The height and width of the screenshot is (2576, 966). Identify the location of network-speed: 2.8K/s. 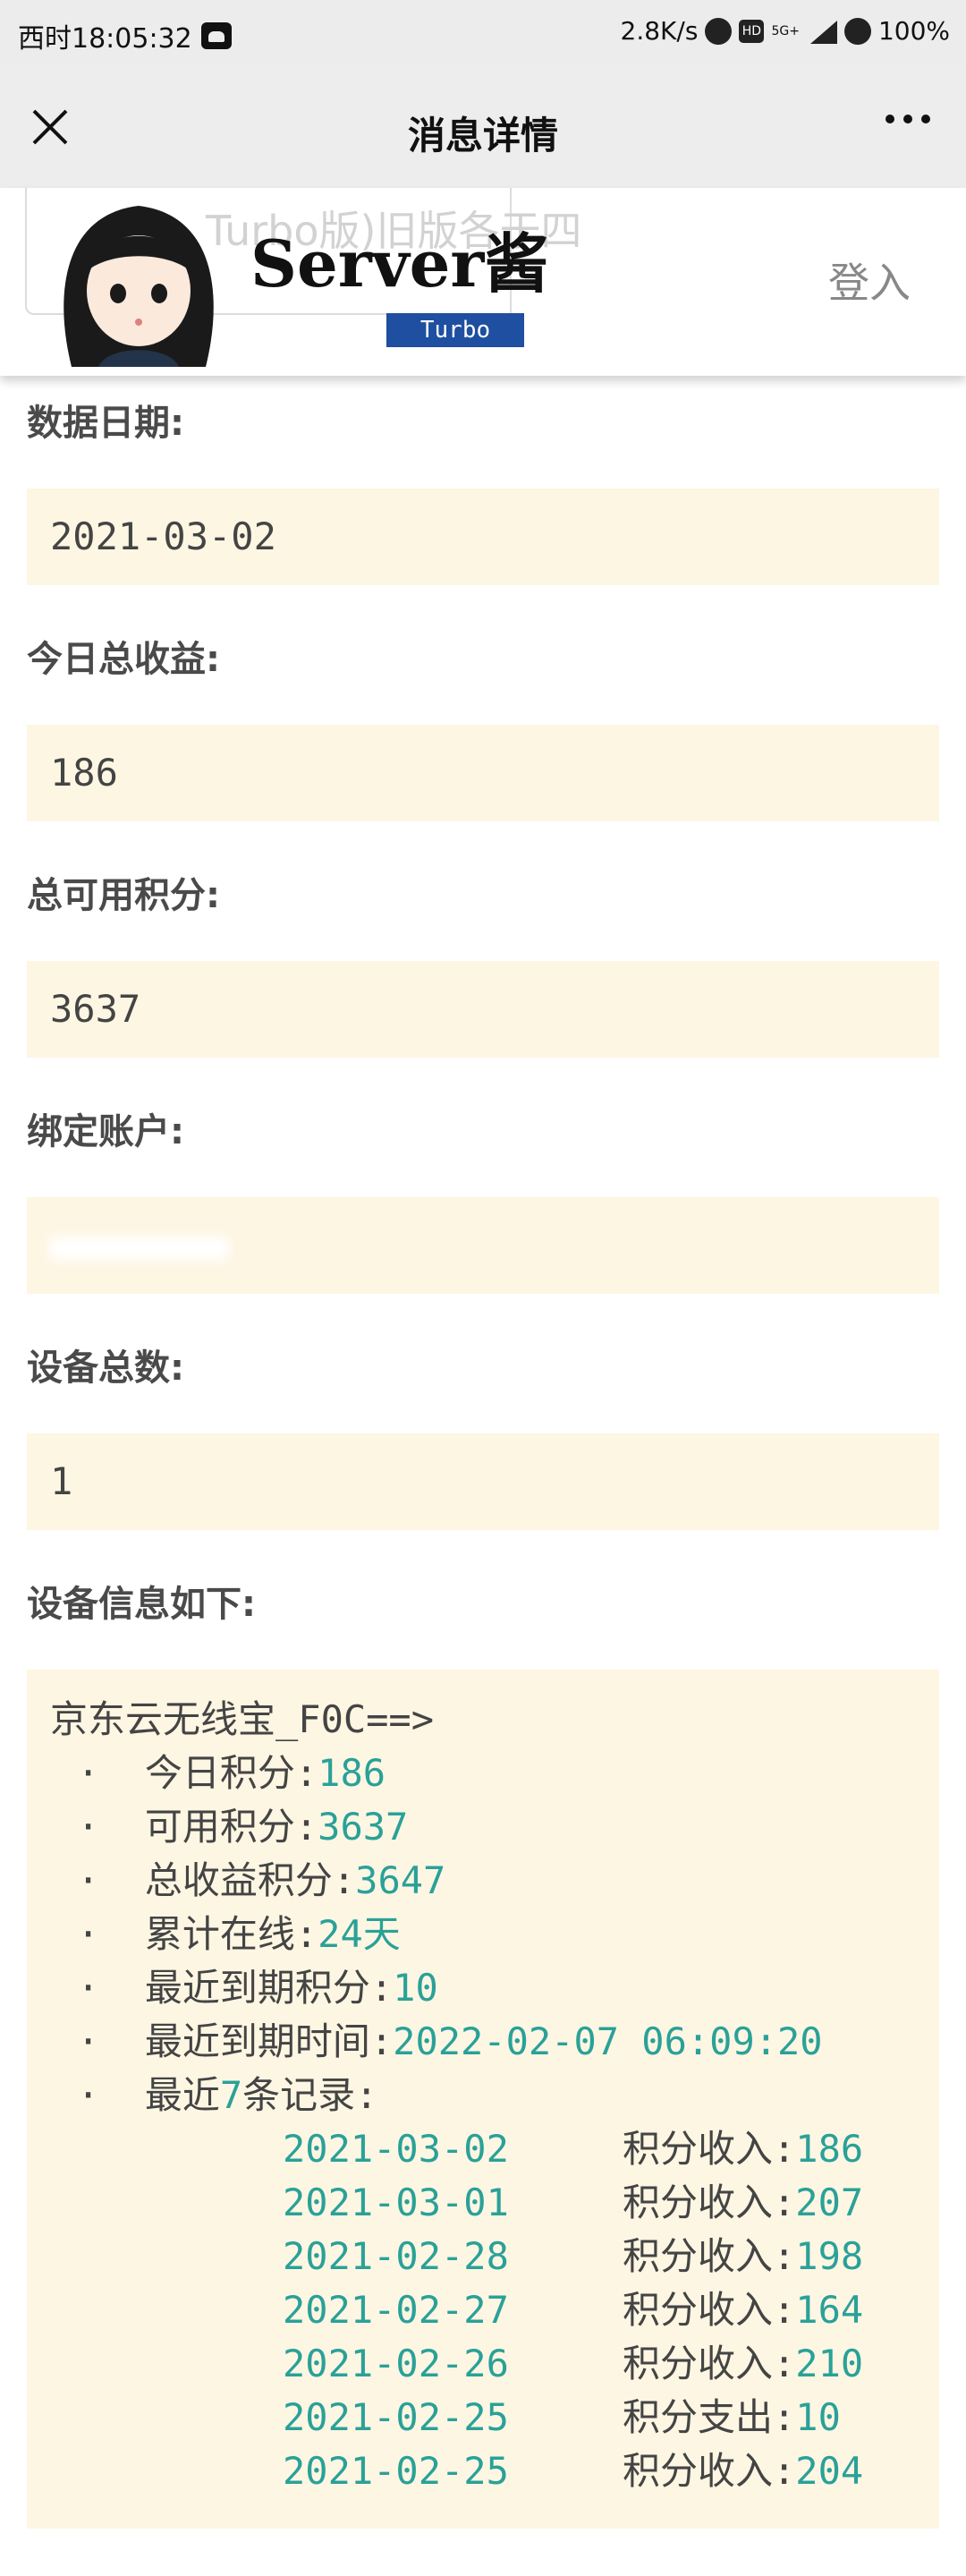
(659, 31).